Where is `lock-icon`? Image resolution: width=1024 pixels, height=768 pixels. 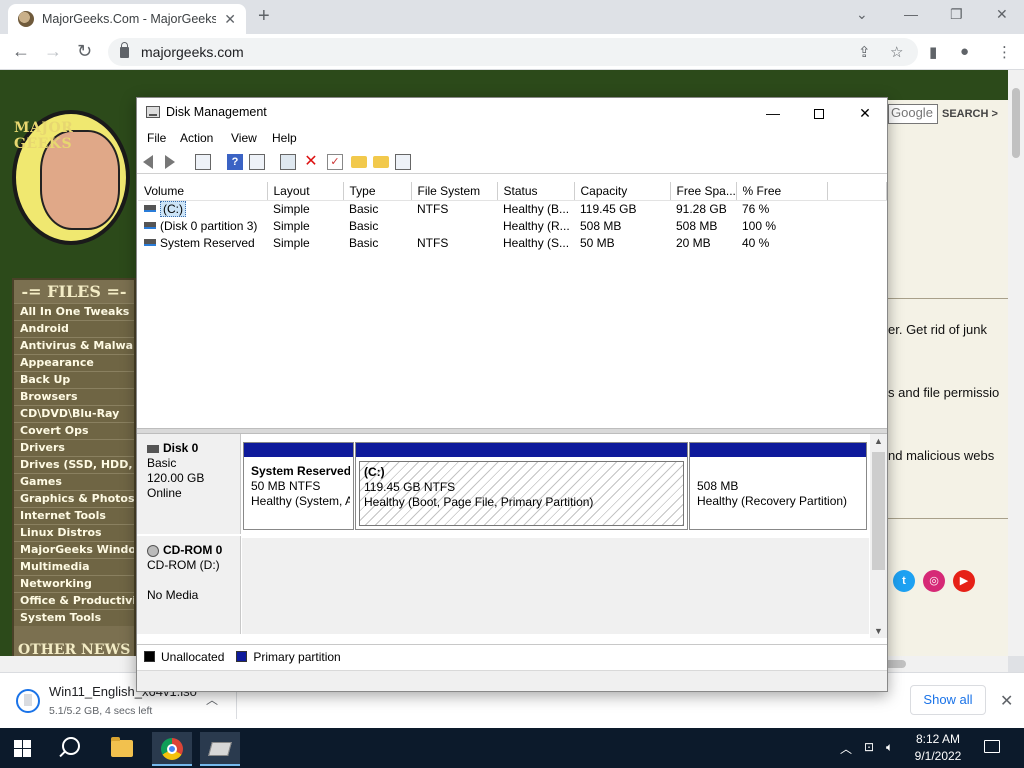 lock-icon is located at coordinates (124, 49).